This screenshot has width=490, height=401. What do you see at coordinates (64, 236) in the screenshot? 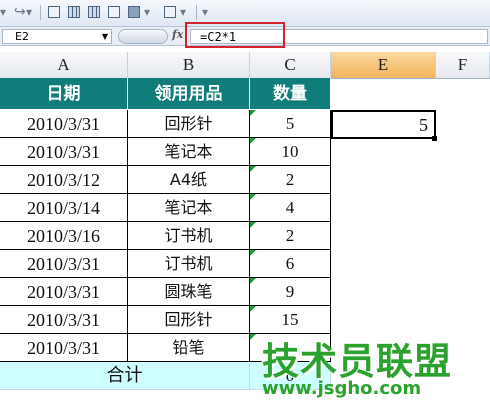
I see `date-cell: 2010/3/16` at bounding box center [64, 236].